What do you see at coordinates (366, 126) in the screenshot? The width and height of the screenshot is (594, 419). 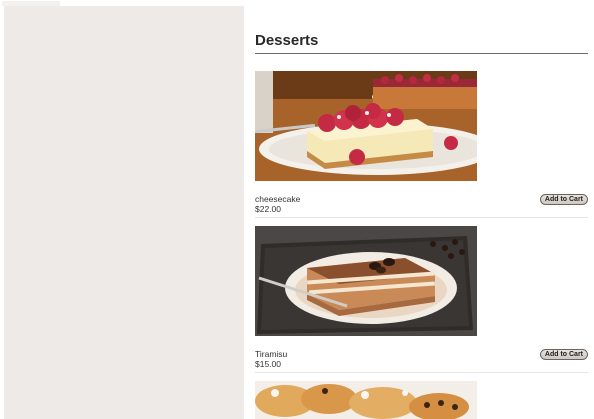 I see `cheesecake-image` at bounding box center [366, 126].